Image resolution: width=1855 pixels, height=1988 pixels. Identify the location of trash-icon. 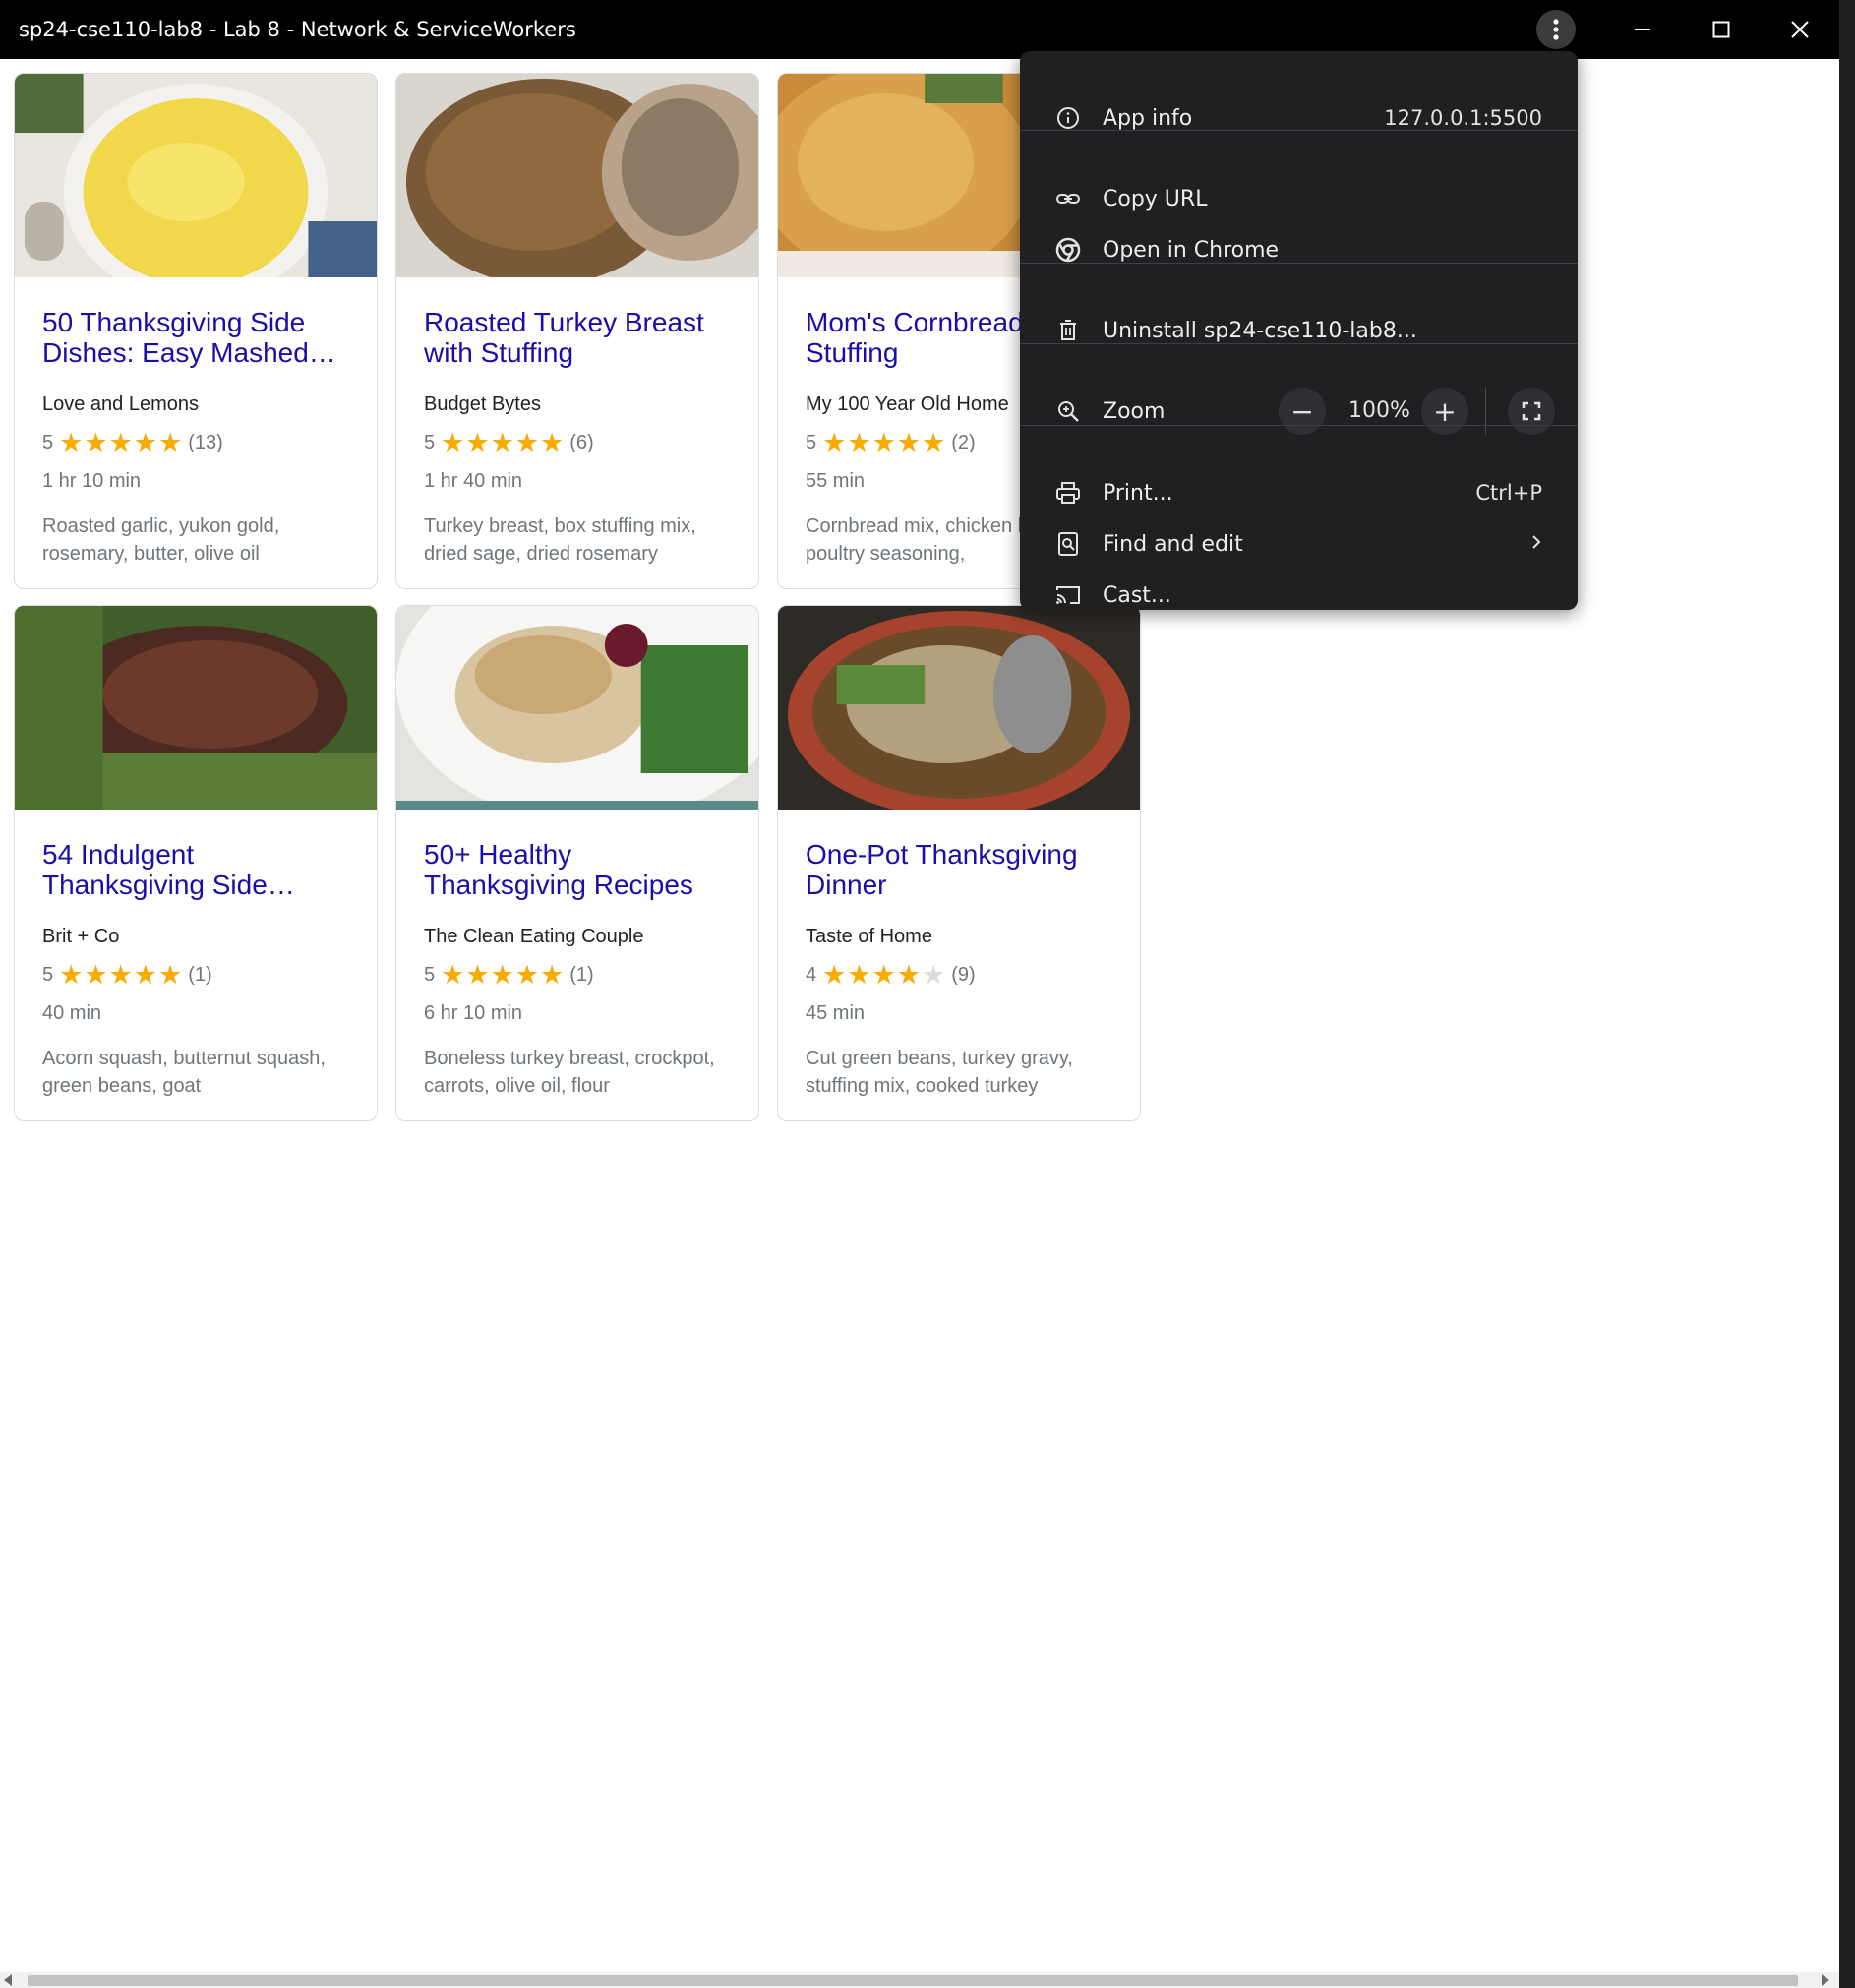
(1068, 330).